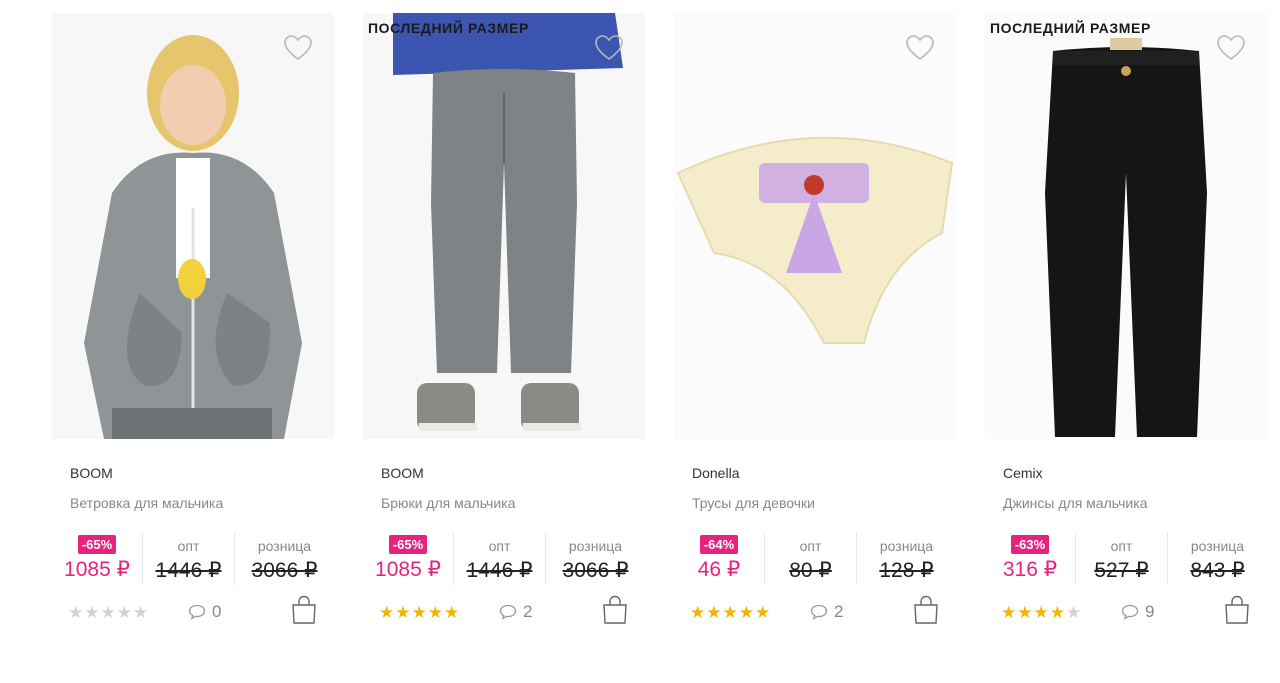 The width and height of the screenshot is (1280, 683). I want to click on price-retail: 843 ₽, so click(1217, 570).